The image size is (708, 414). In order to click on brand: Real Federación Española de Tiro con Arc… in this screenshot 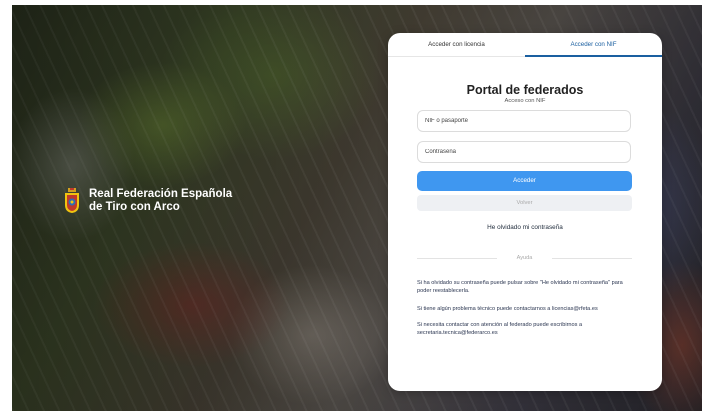, I will do `click(151, 201)`.